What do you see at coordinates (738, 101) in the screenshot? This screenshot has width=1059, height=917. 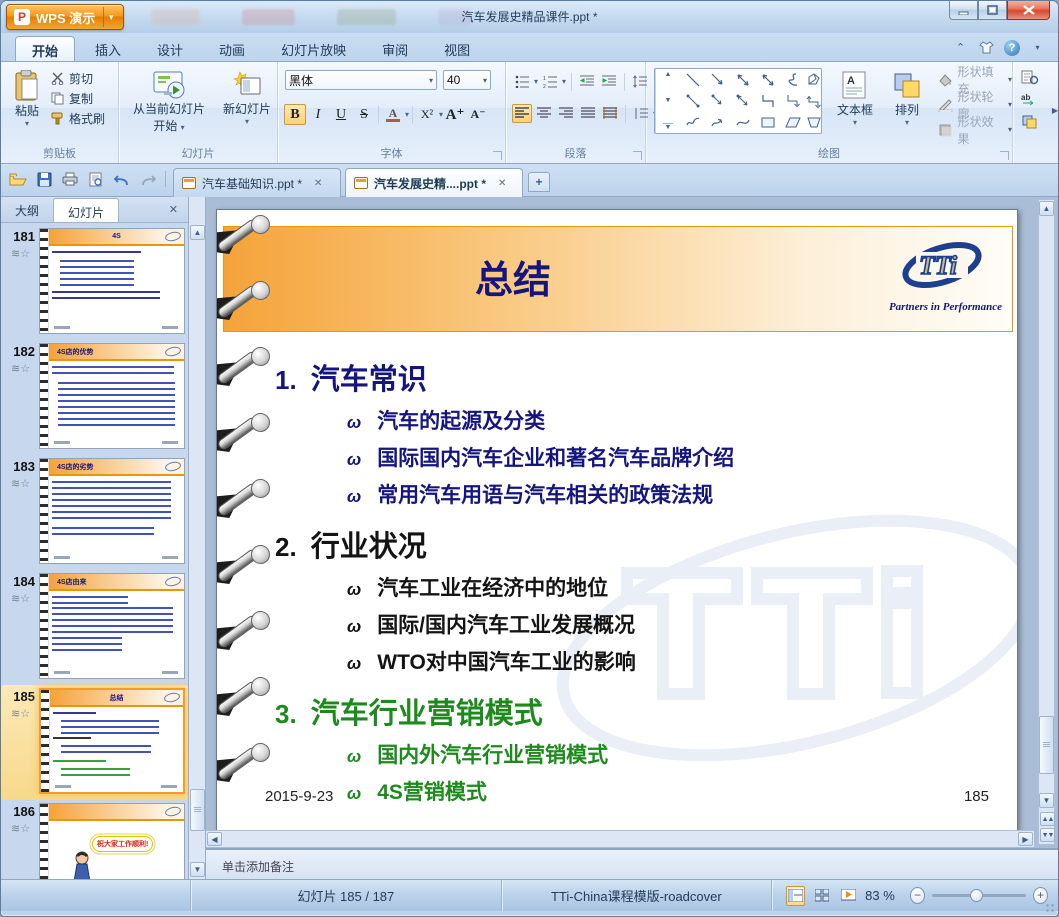 I see `shapes-gallery: ▲ ▼ ▼` at bounding box center [738, 101].